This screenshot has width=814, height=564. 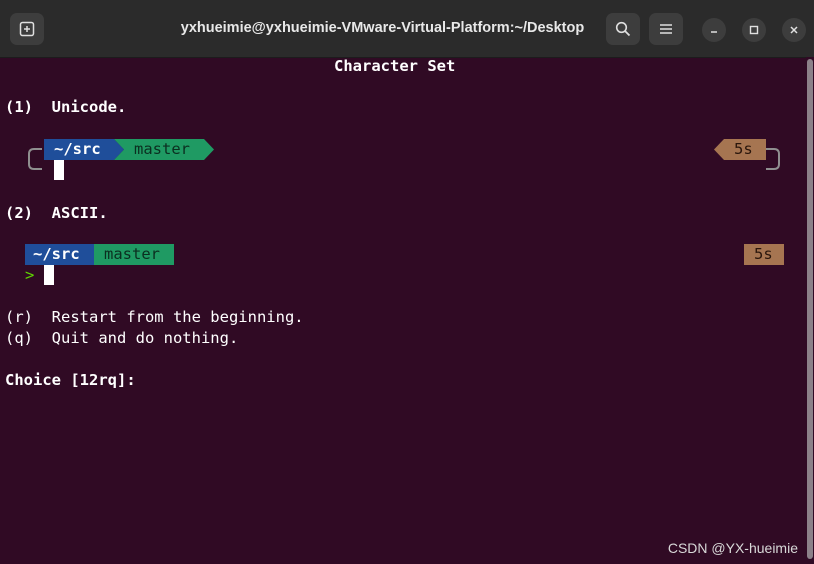 I want to click on unicode-duration-segment: 5s, so click(x=743, y=149).